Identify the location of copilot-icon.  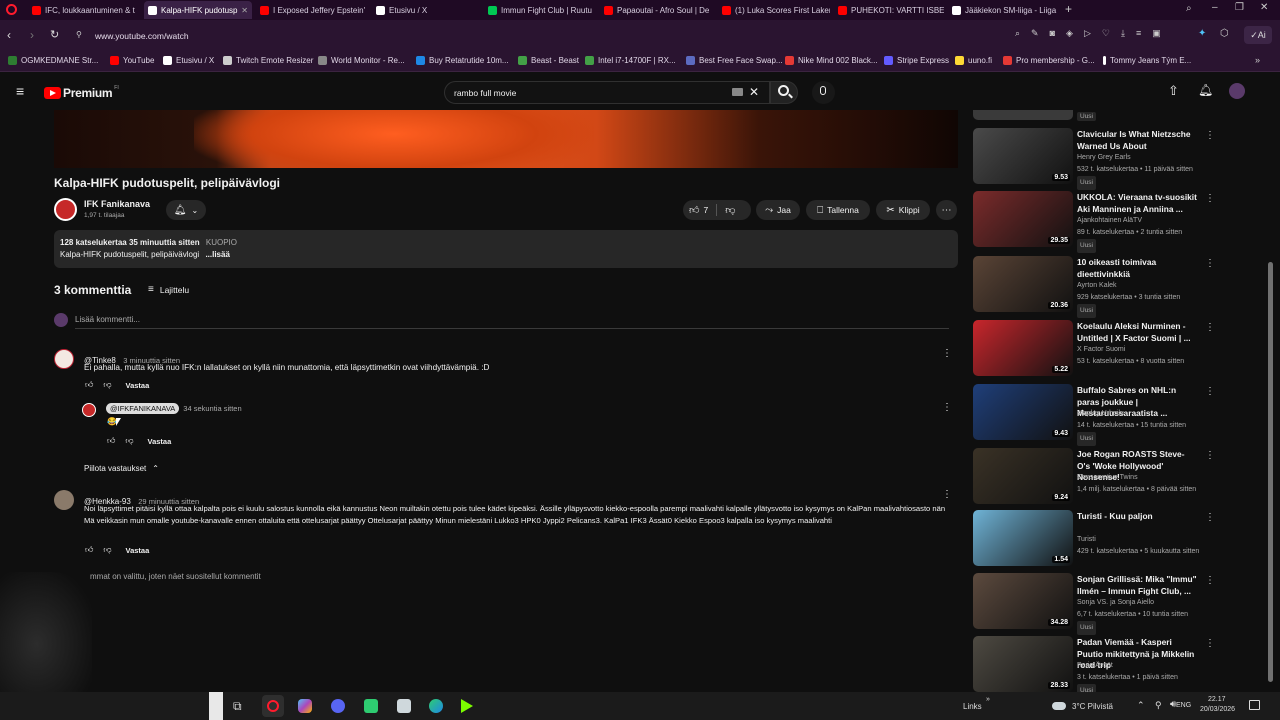
(305, 706).